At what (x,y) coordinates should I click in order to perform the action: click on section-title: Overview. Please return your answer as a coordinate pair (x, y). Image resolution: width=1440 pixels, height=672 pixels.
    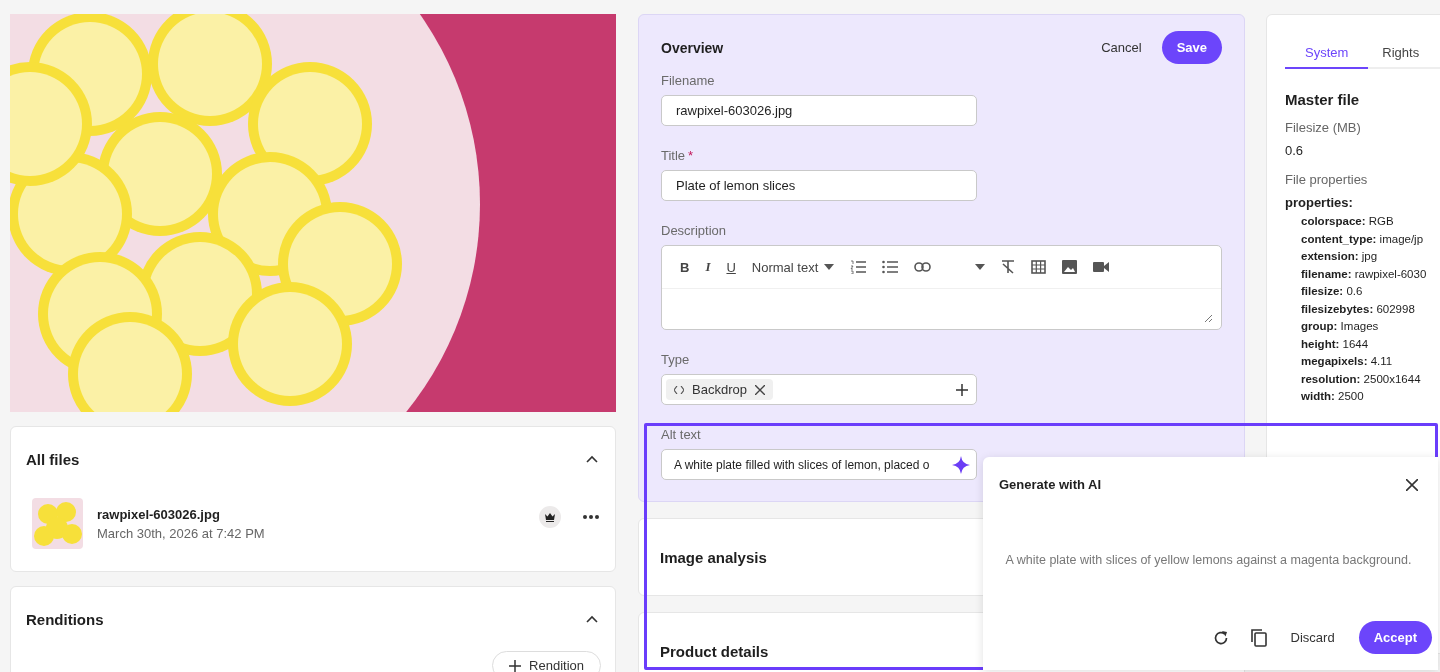
    Looking at the image, I should click on (693, 47).